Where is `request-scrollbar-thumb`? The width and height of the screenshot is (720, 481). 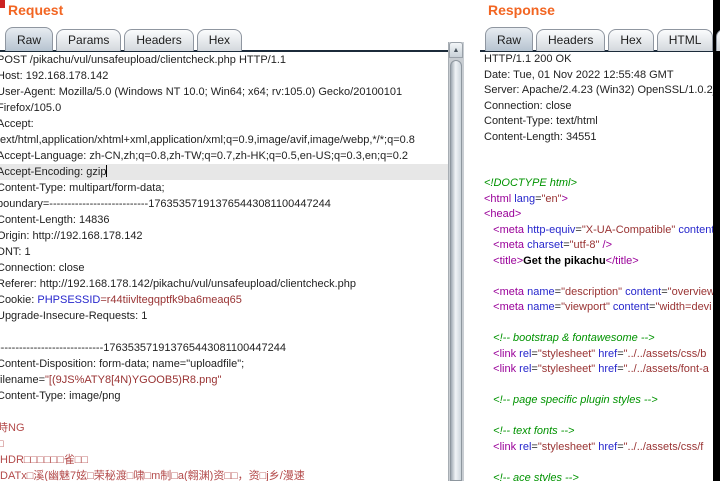 request-scrollbar-thumb is located at coordinates (456, 270).